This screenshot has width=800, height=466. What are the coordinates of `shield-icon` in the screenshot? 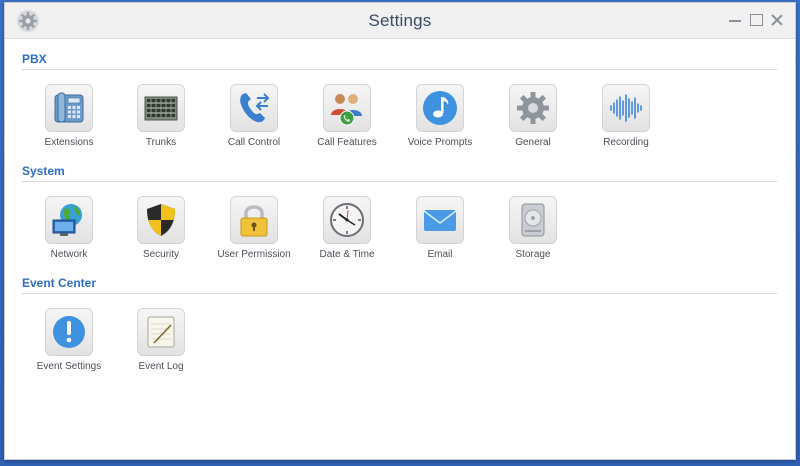 It's located at (161, 220).